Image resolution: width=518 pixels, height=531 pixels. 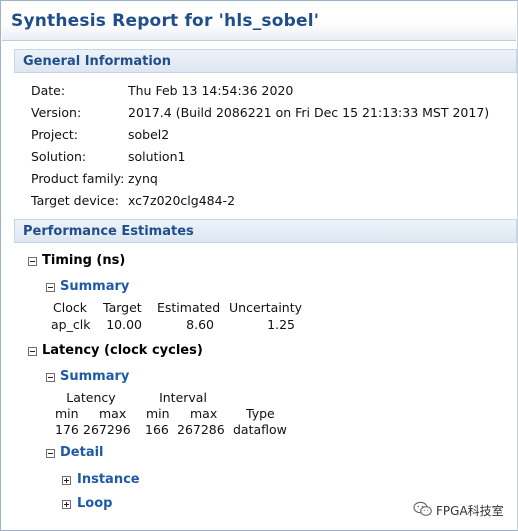 I want to click on detail-node: Detail, so click(x=82, y=452).